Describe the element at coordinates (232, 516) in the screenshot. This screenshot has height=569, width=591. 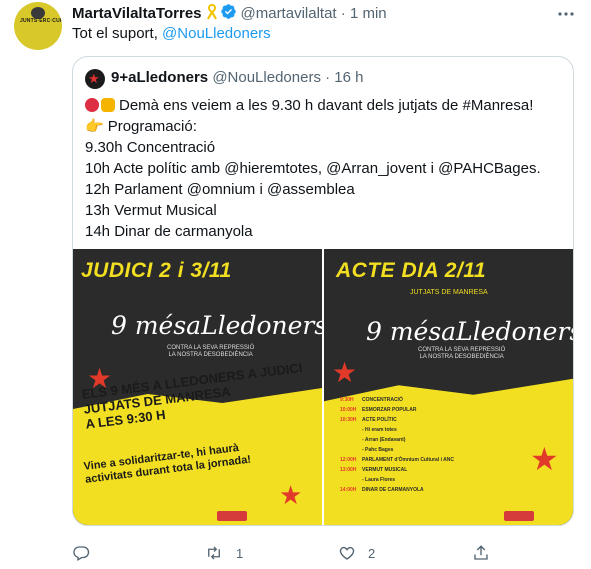
I see `poster-left-logo` at that location.